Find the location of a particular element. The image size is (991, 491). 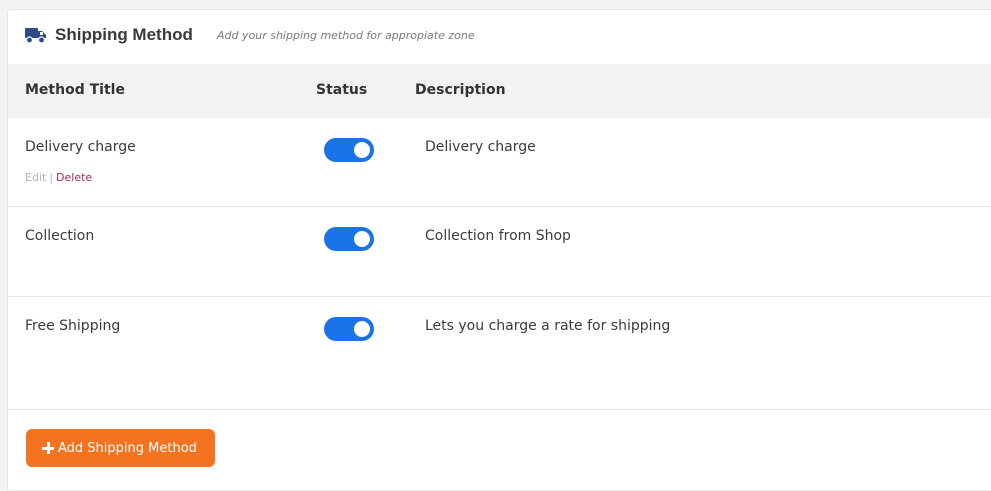

row-actions: Edit | Delete is located at coordinates (58, 177).